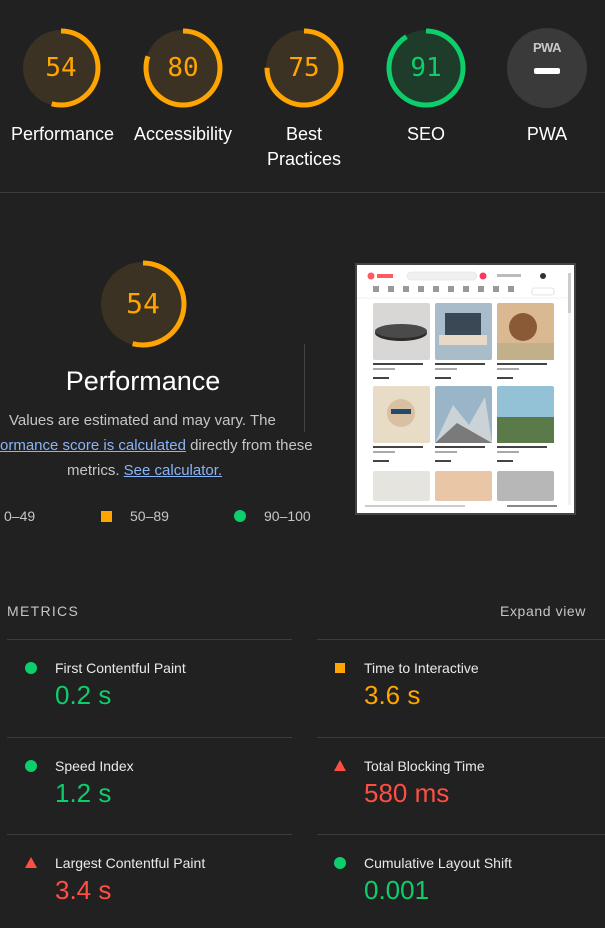  What do you see at coordinates (287, 516) in the screenshot?
I see `legend-pass-range: 90–100` at bounding box center [287, 516].